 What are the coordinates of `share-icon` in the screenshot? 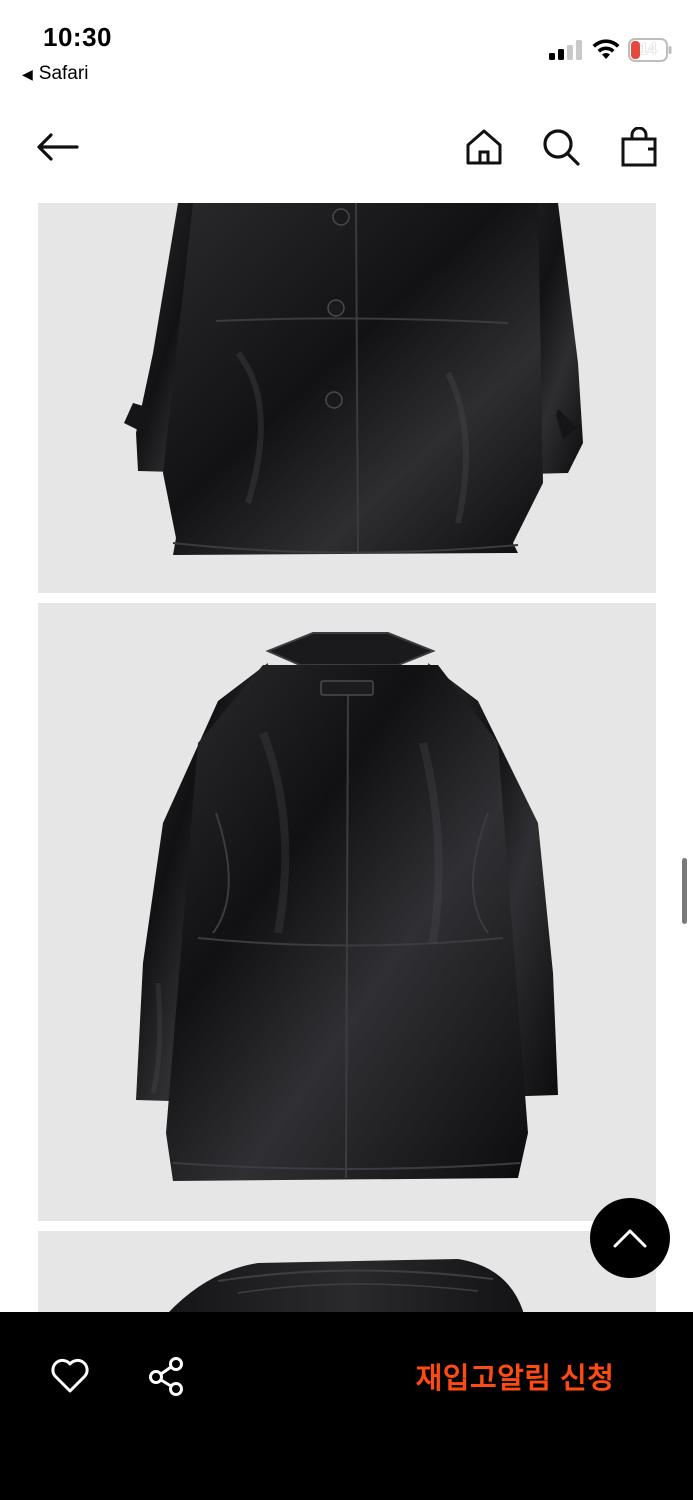 It's located at (166, 1376).